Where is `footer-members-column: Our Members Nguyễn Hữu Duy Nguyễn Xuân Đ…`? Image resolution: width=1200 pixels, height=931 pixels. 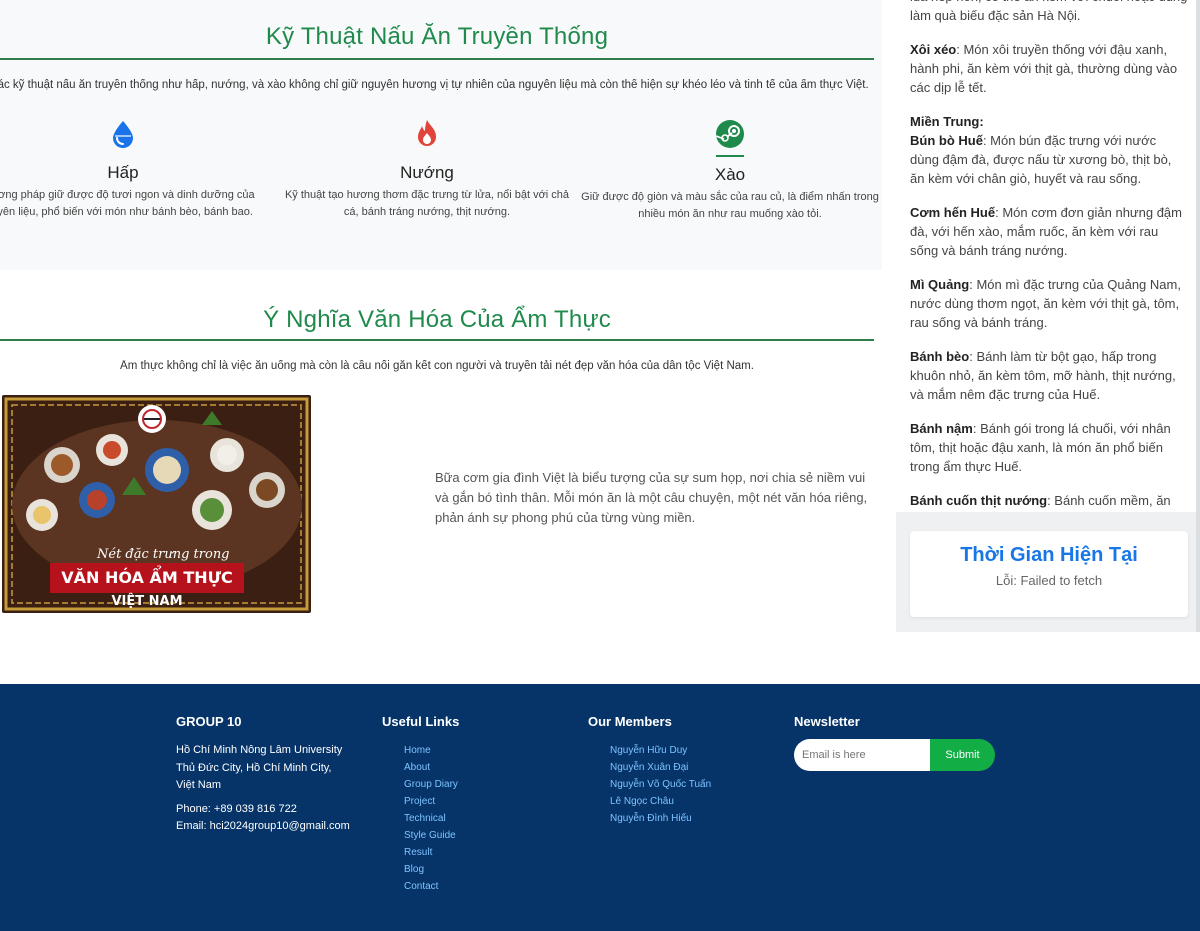 footer-members-column: Our Members Nguyễn Hữu Duy Nguyễn Xuân Đ… is located at coordinates (688, 770).